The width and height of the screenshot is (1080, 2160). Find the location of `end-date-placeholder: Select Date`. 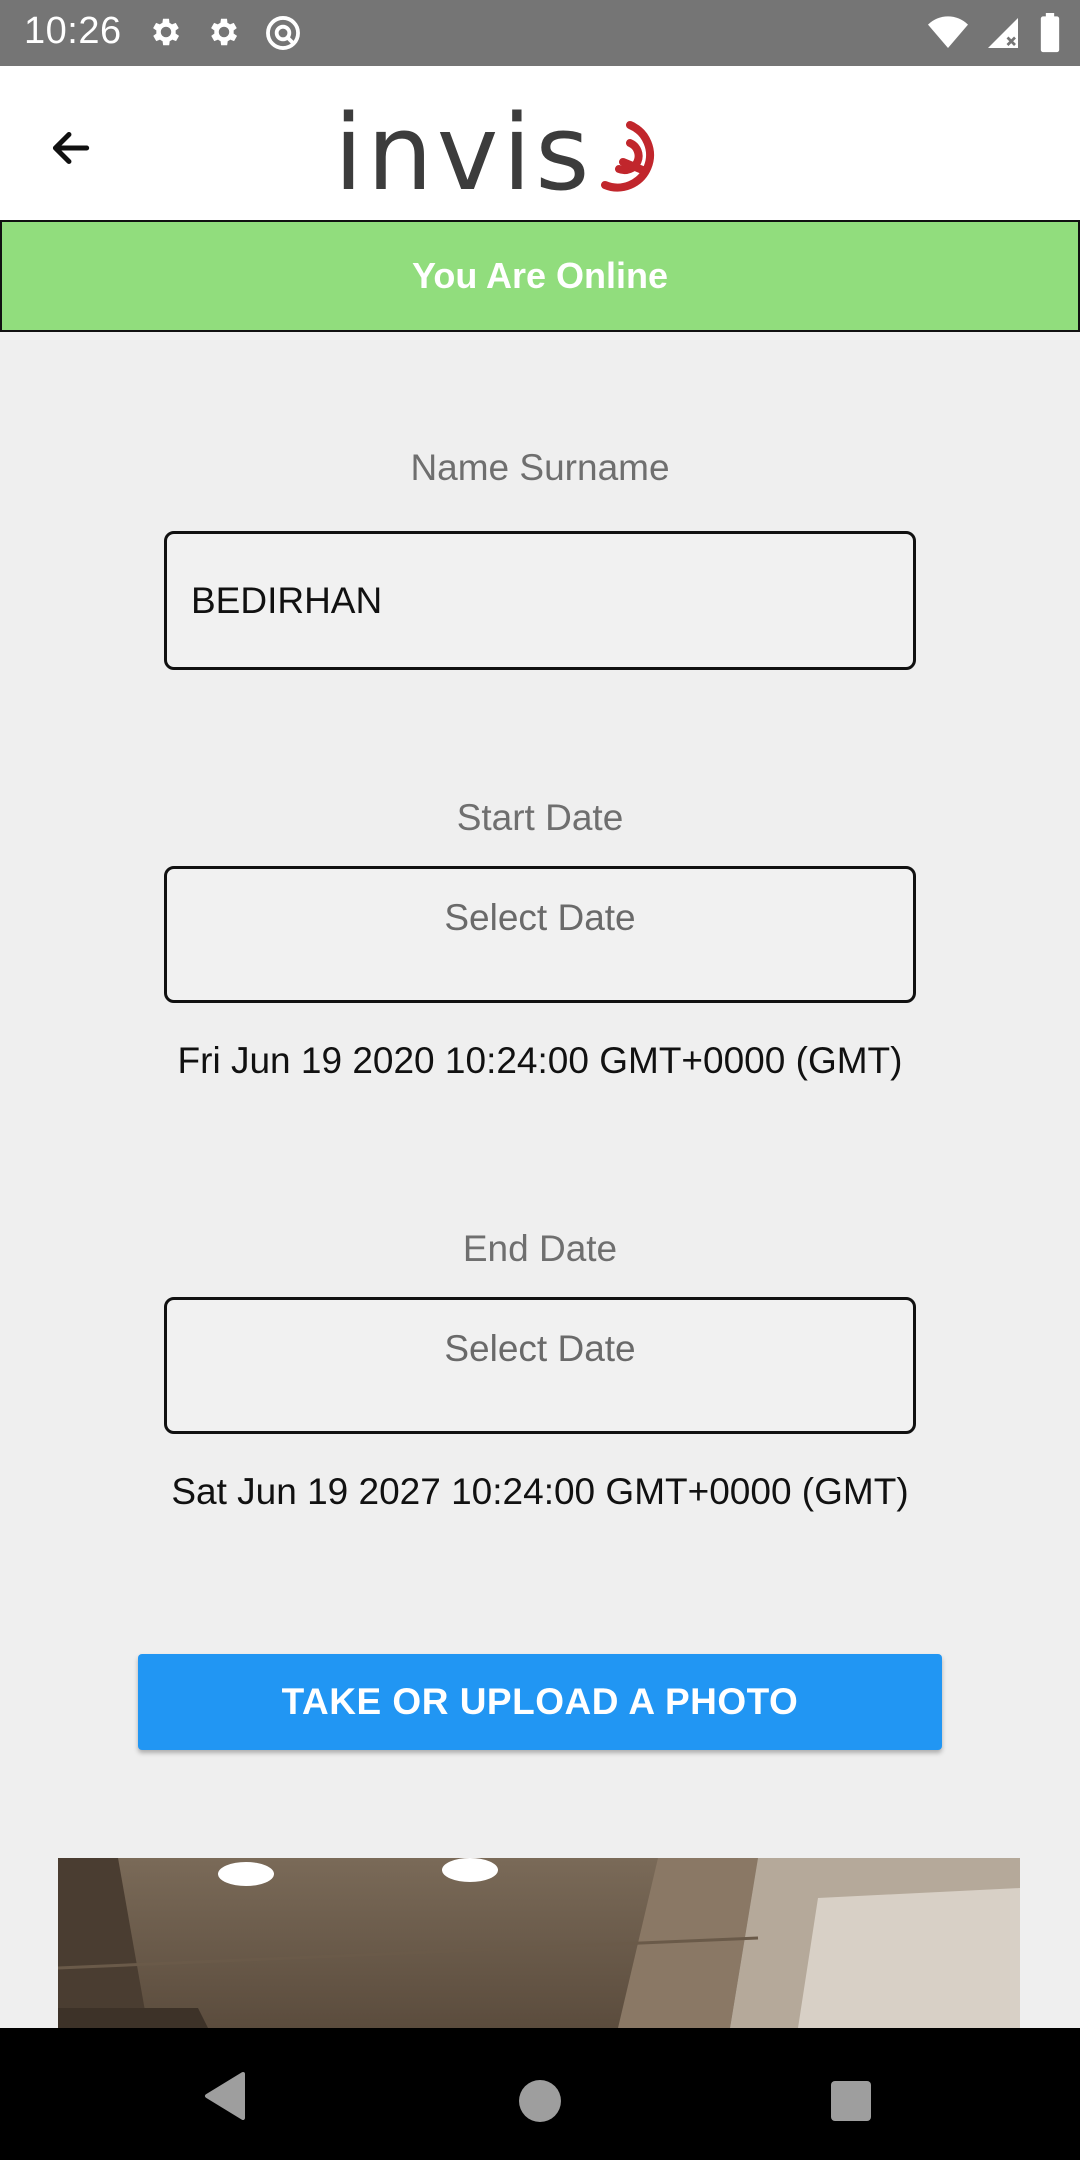

end-date-placeholder: Select Date is located at coordinates (540, 1348).